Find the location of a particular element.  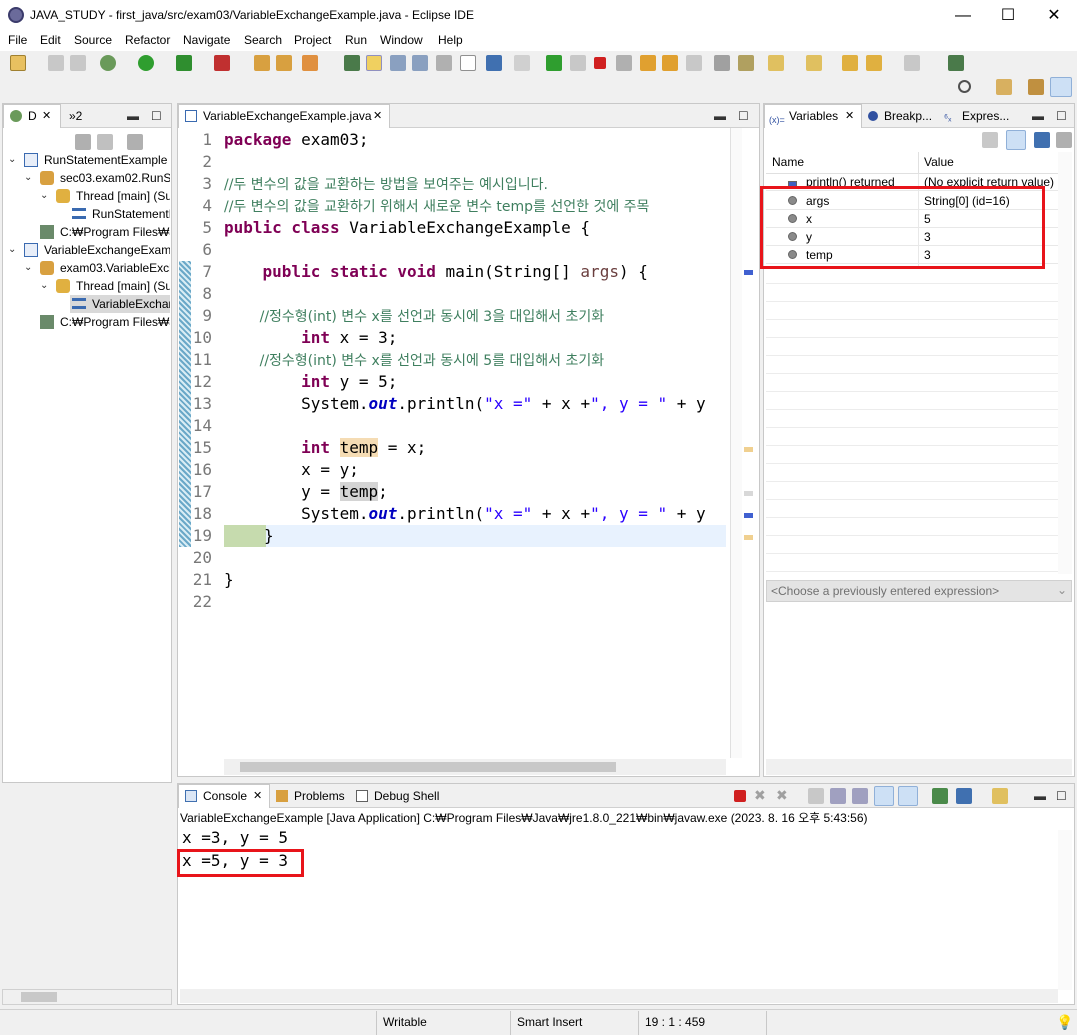

code-line: package exam03; is located at coordinates (296, 139).